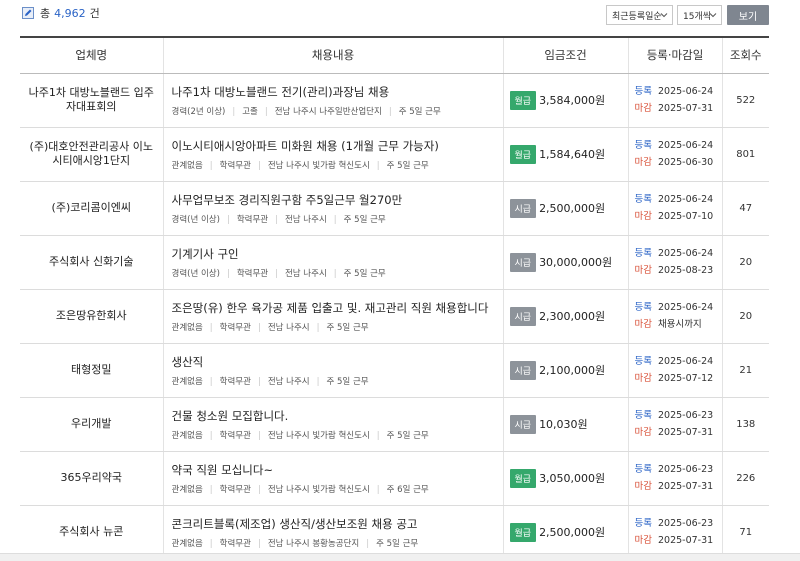 Image resolution: width=800 pixels, height=561 pixels. Describe the element at coordinates (565, 208) in the screenshot. I see `pay-cell: 시급 2,500,000원` at that location.